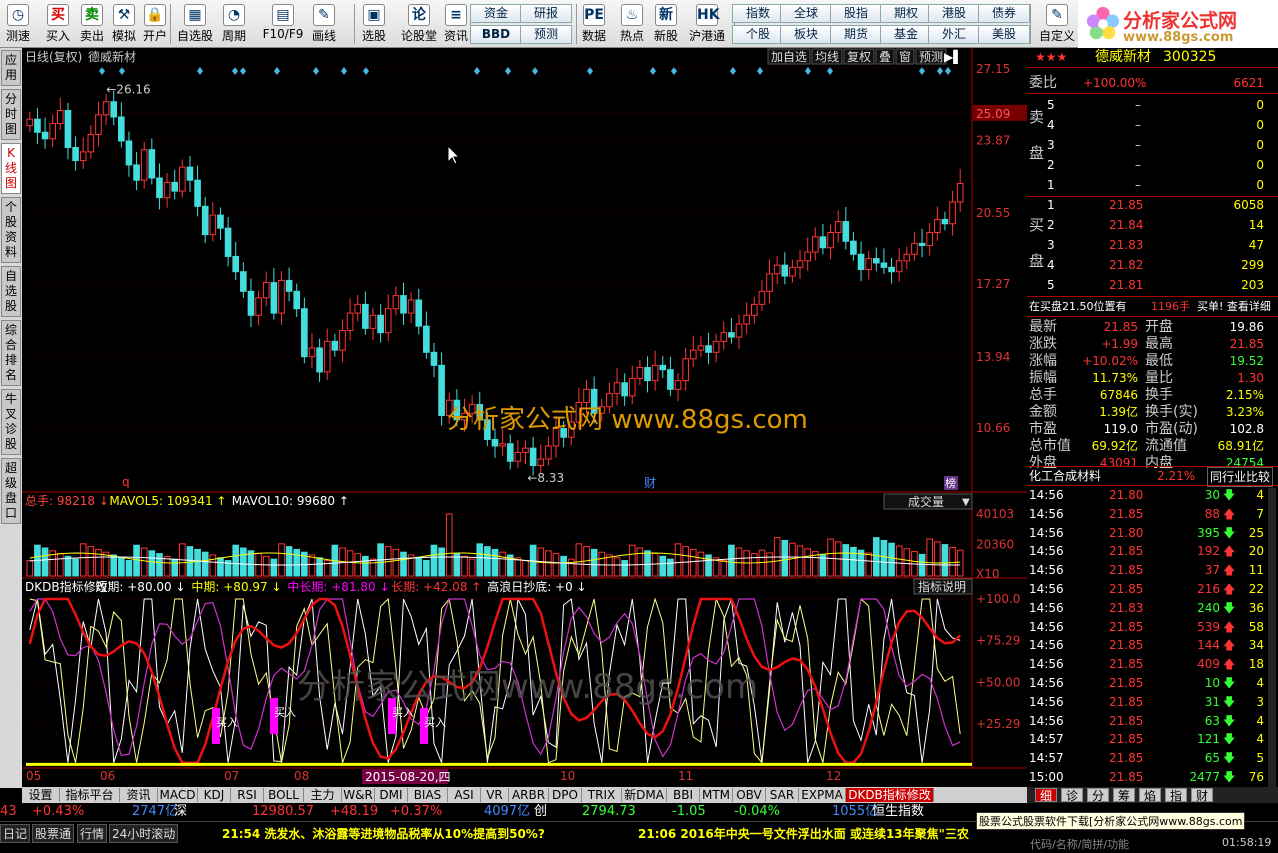 This screenshot has width=1278, height=853. Describe the element at coordinates (594, 24) in the screenshot. I see `toolbar-button-12: PE 数据` at that location.